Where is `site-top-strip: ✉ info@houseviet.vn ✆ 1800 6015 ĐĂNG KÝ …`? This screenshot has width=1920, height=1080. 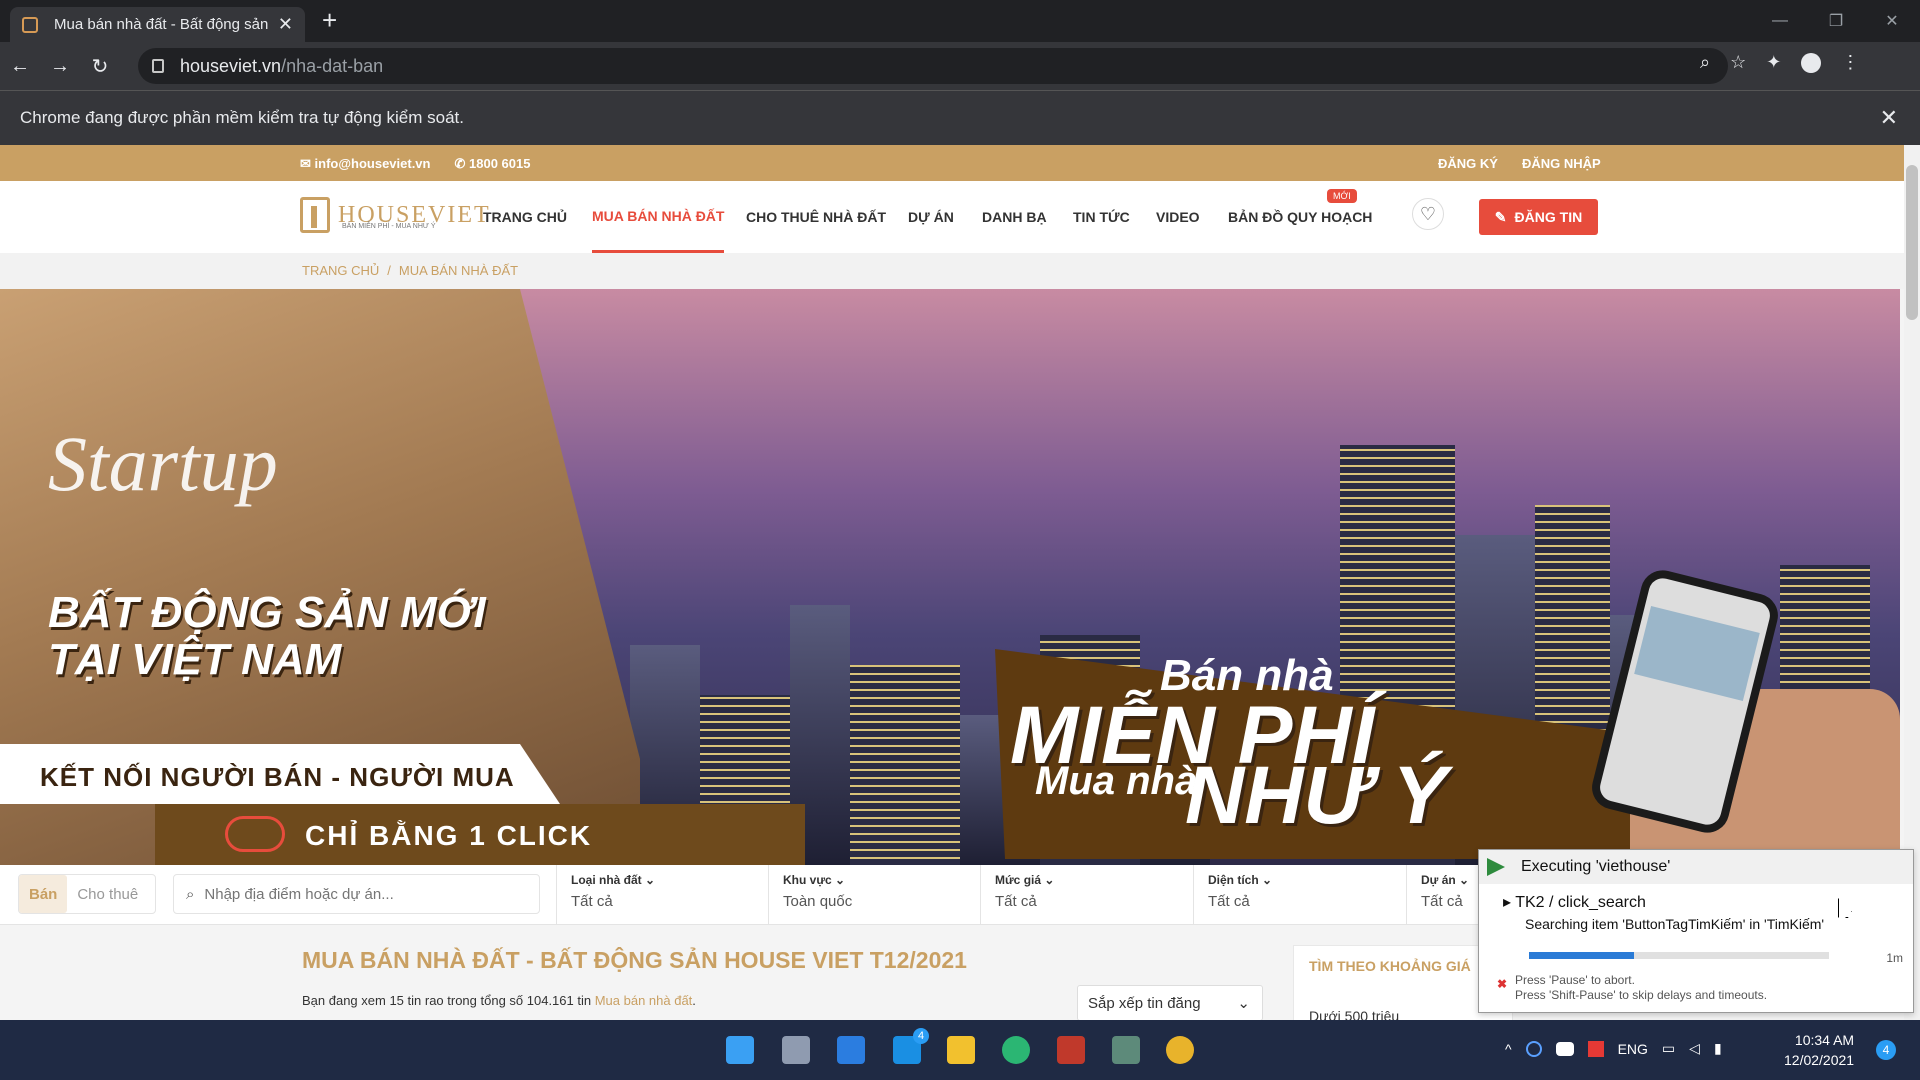
site-top-strip: ✉ info@houseviet.vn ✆ 1800 6015 ĐĂNG KÝ … is located at coordinates (952, 163).